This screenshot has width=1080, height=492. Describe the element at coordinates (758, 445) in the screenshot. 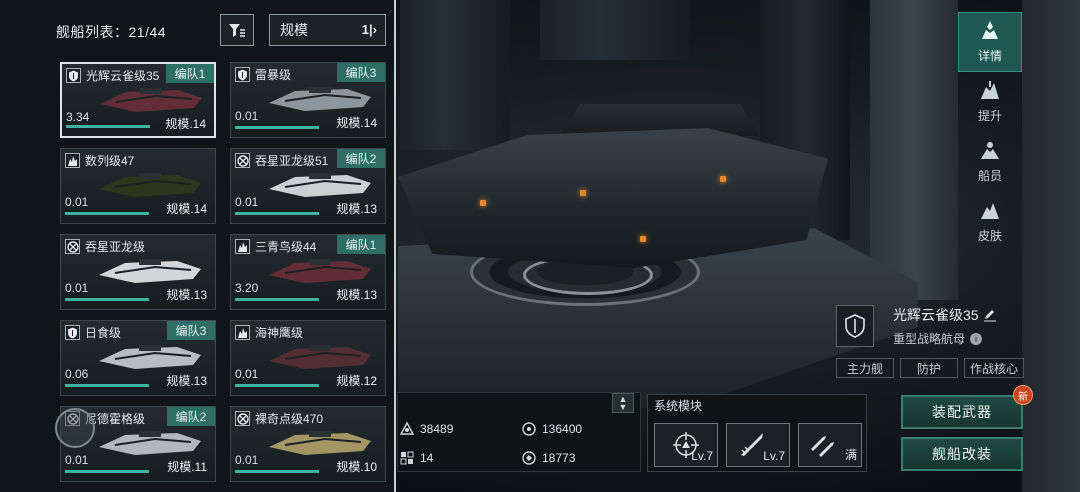

I see `module-slot-weapon: Lv.7` at that location.